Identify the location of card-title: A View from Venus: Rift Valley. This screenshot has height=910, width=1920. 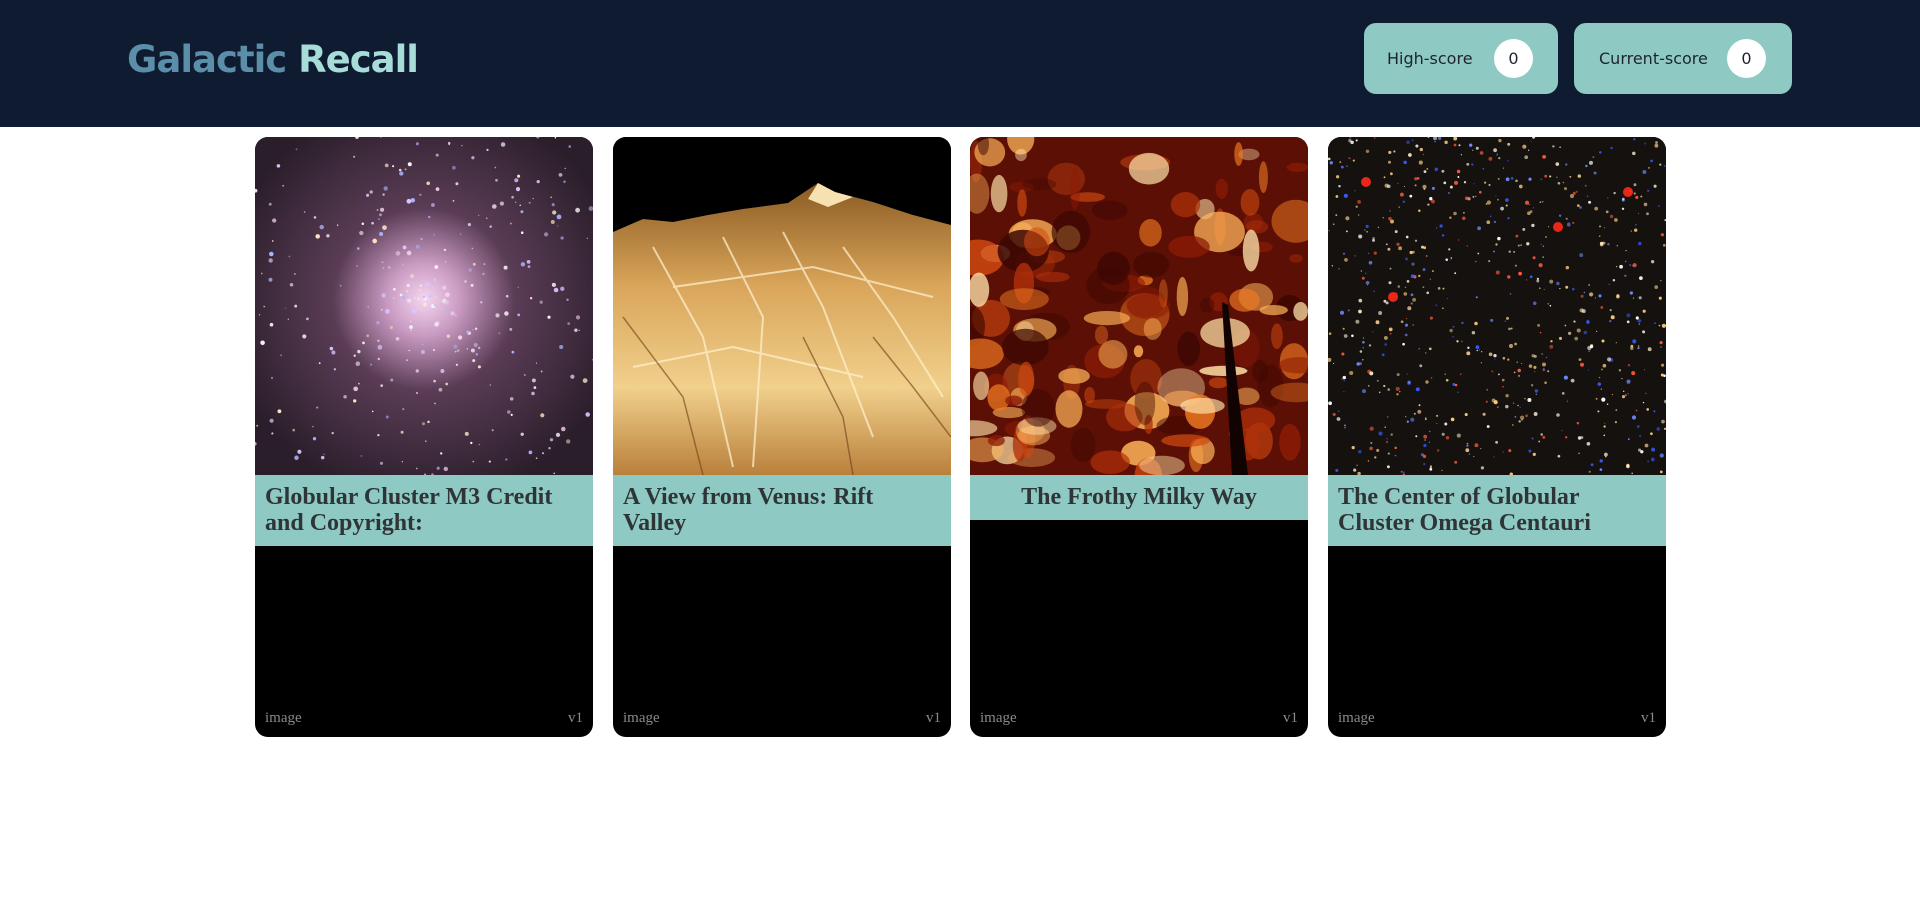
(782, 510).